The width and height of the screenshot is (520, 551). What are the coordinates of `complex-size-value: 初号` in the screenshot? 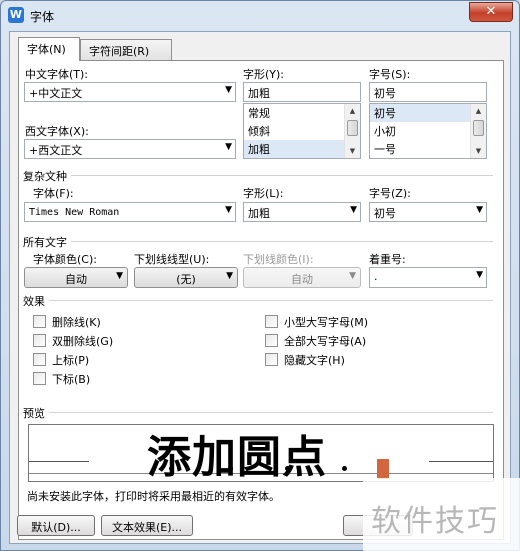 It's located at (385, 213).